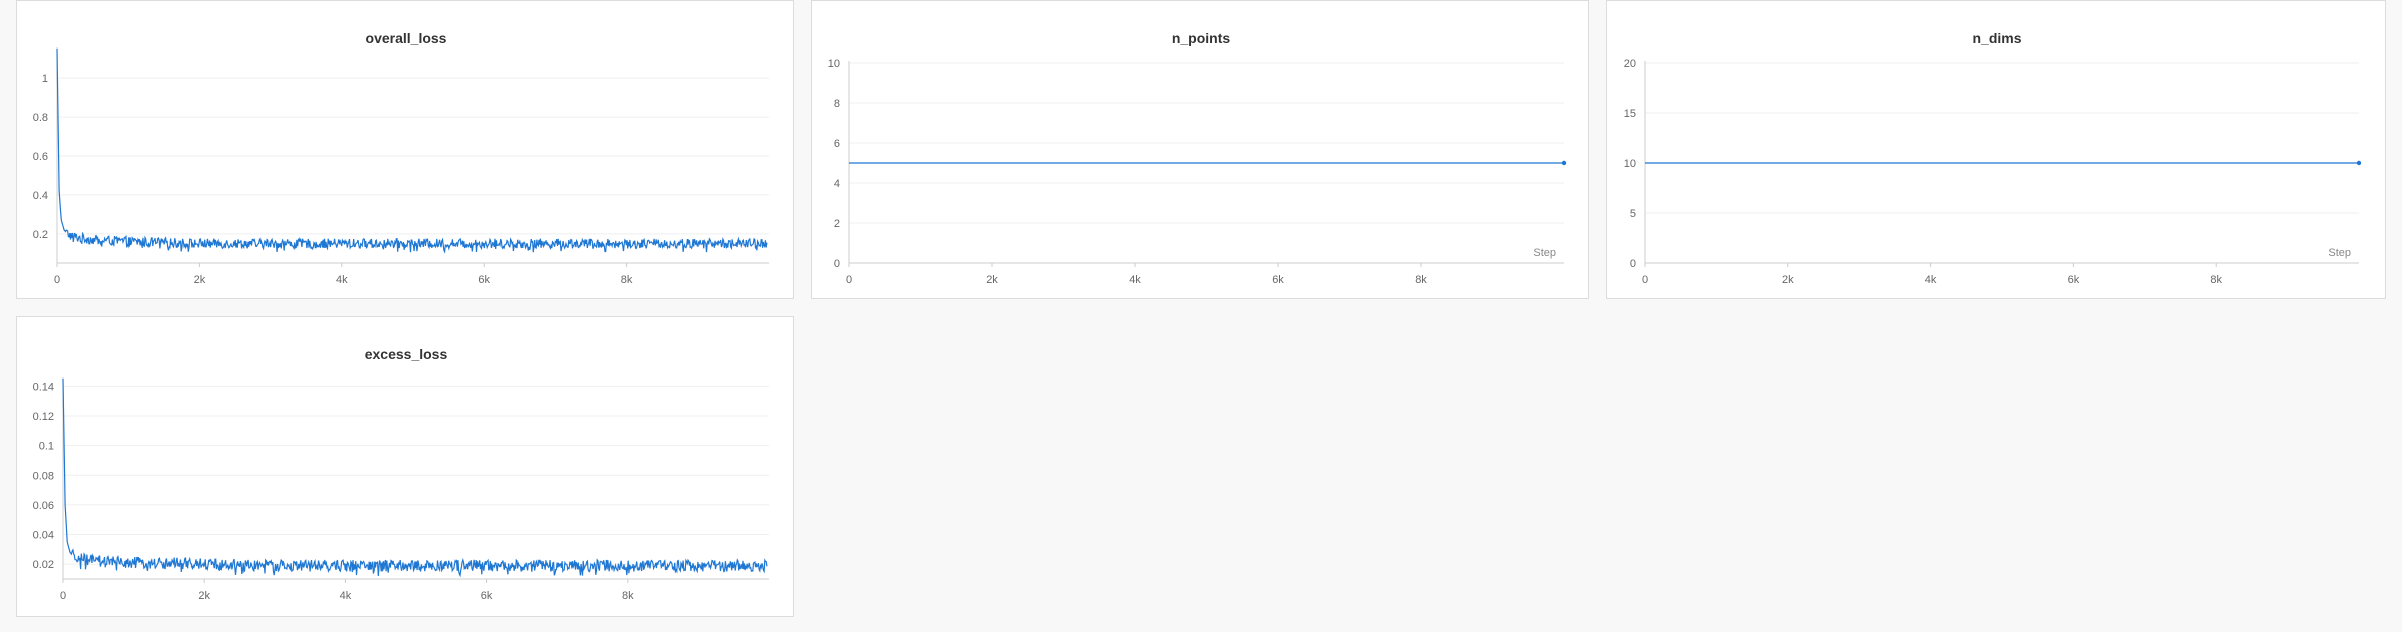 This screenshot has width=2402, height=632. I want to click on y-tick-label: 4, so click(837, 184).